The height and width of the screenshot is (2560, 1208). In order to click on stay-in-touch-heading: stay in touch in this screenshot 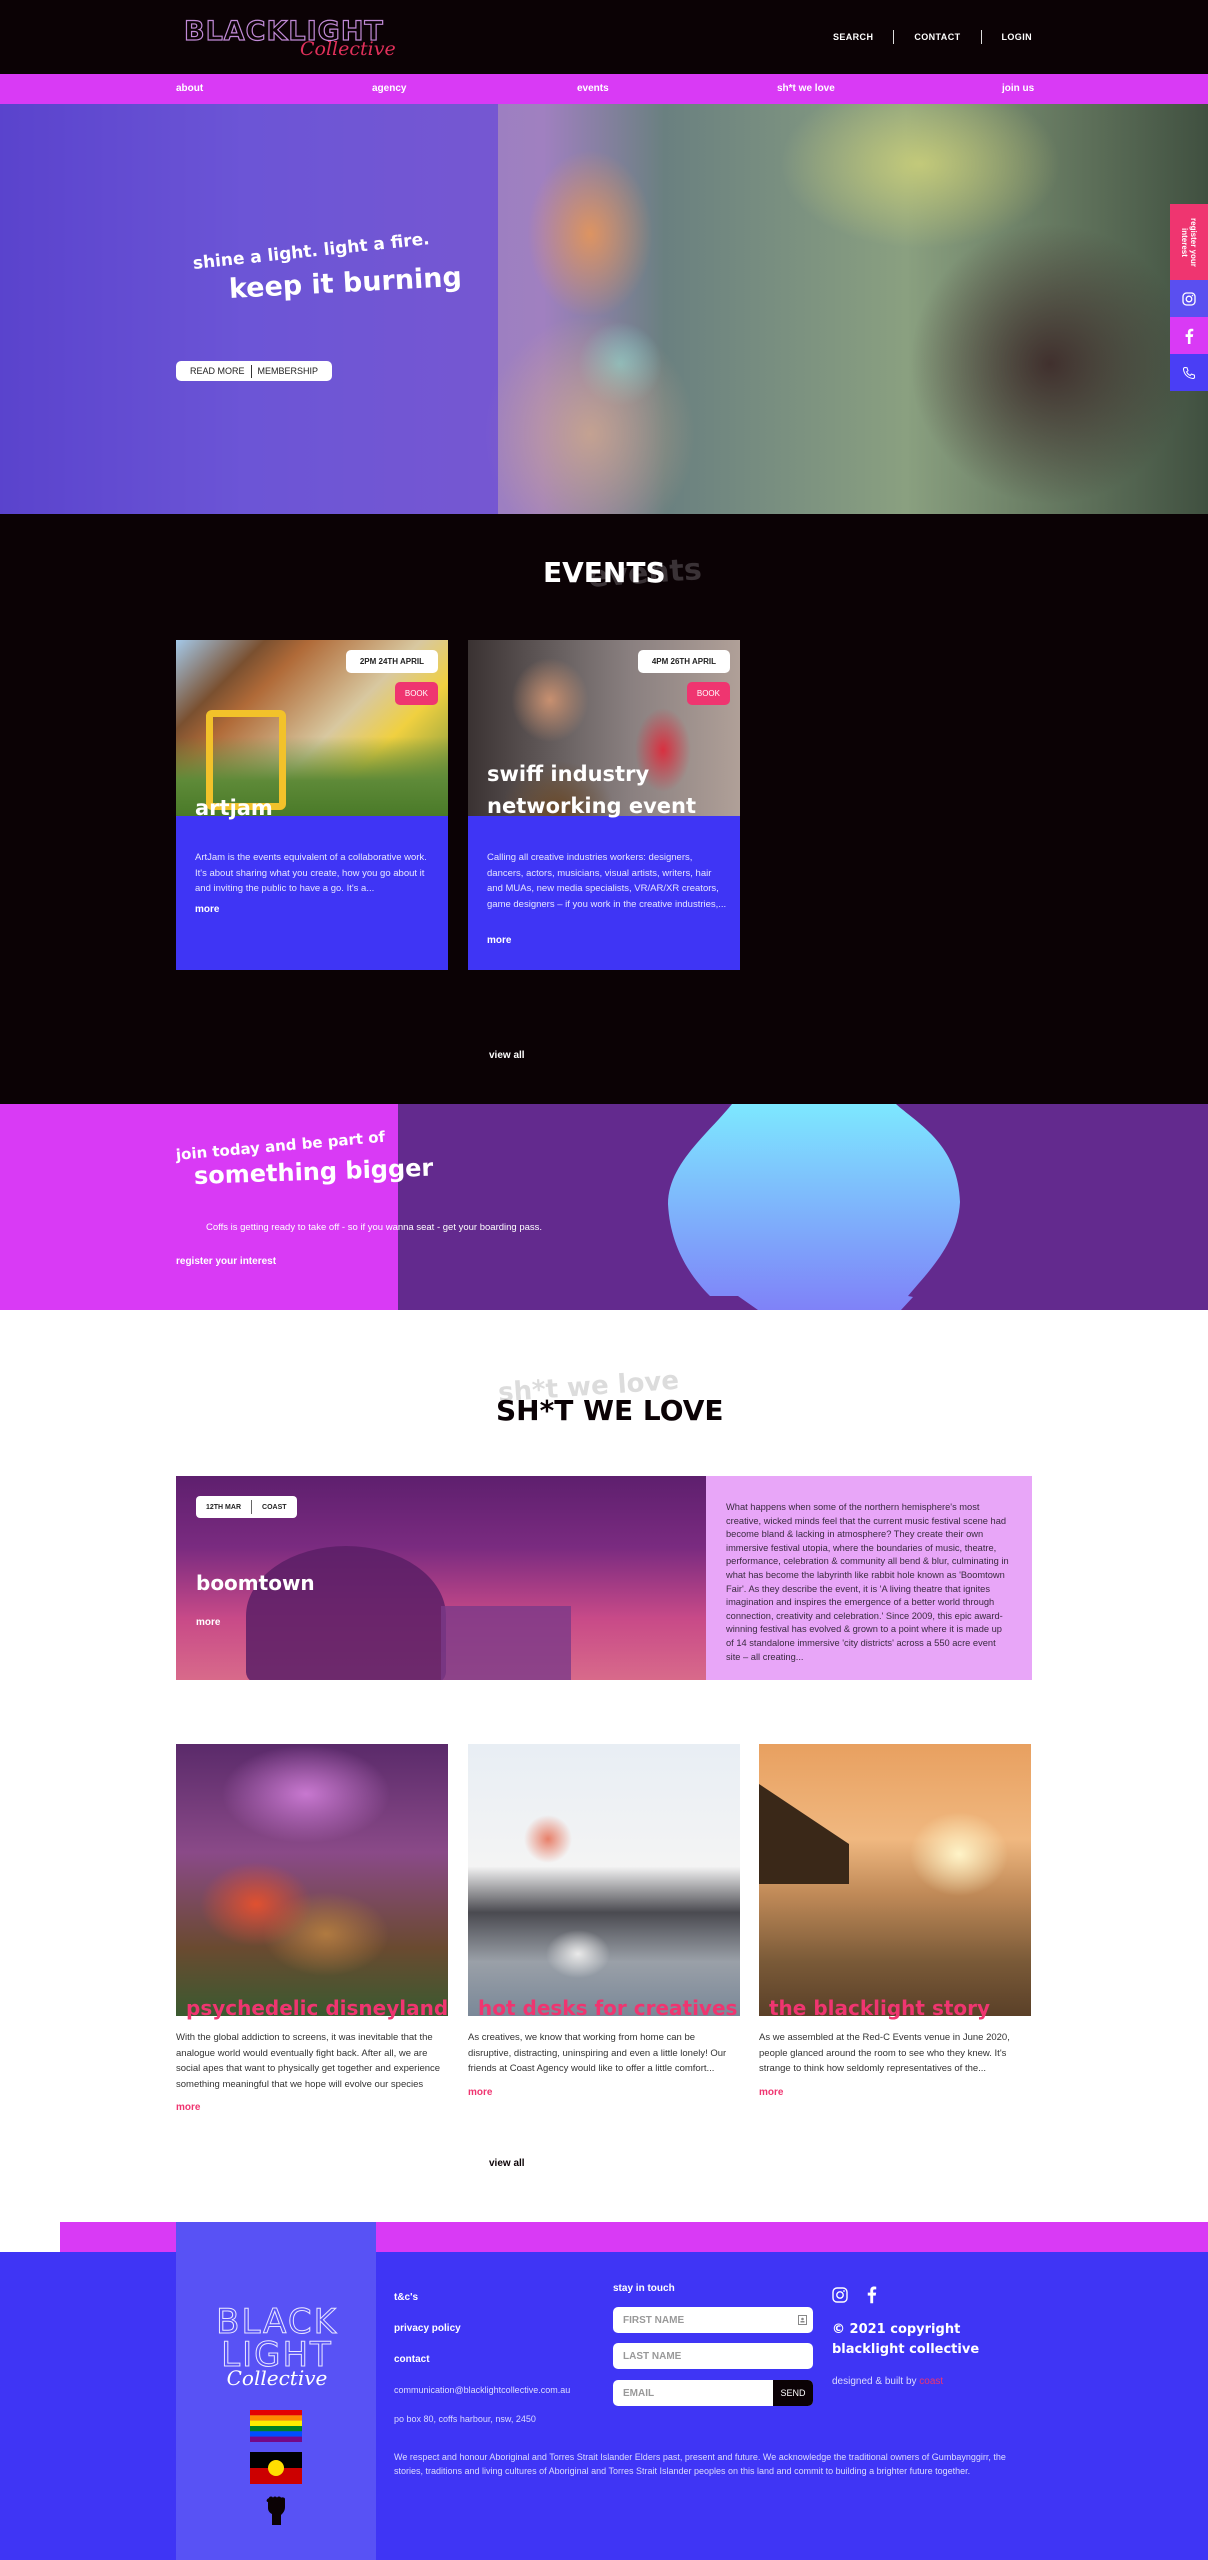, I will do `click(644, 2288)`.